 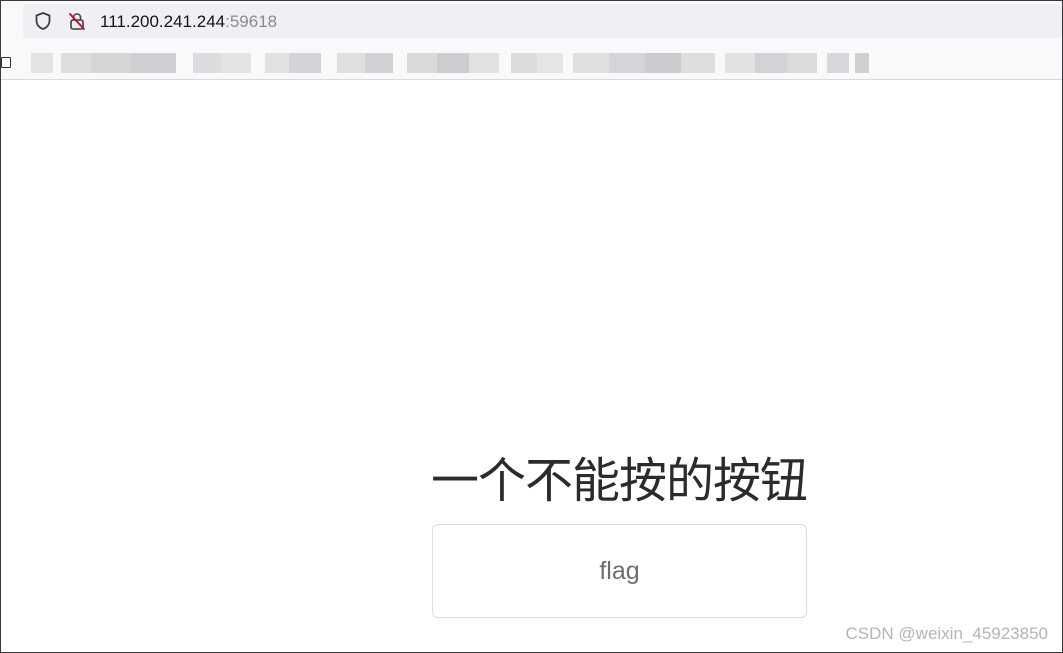 I want to click on url-port: :59618, so click(x=251, y=21).